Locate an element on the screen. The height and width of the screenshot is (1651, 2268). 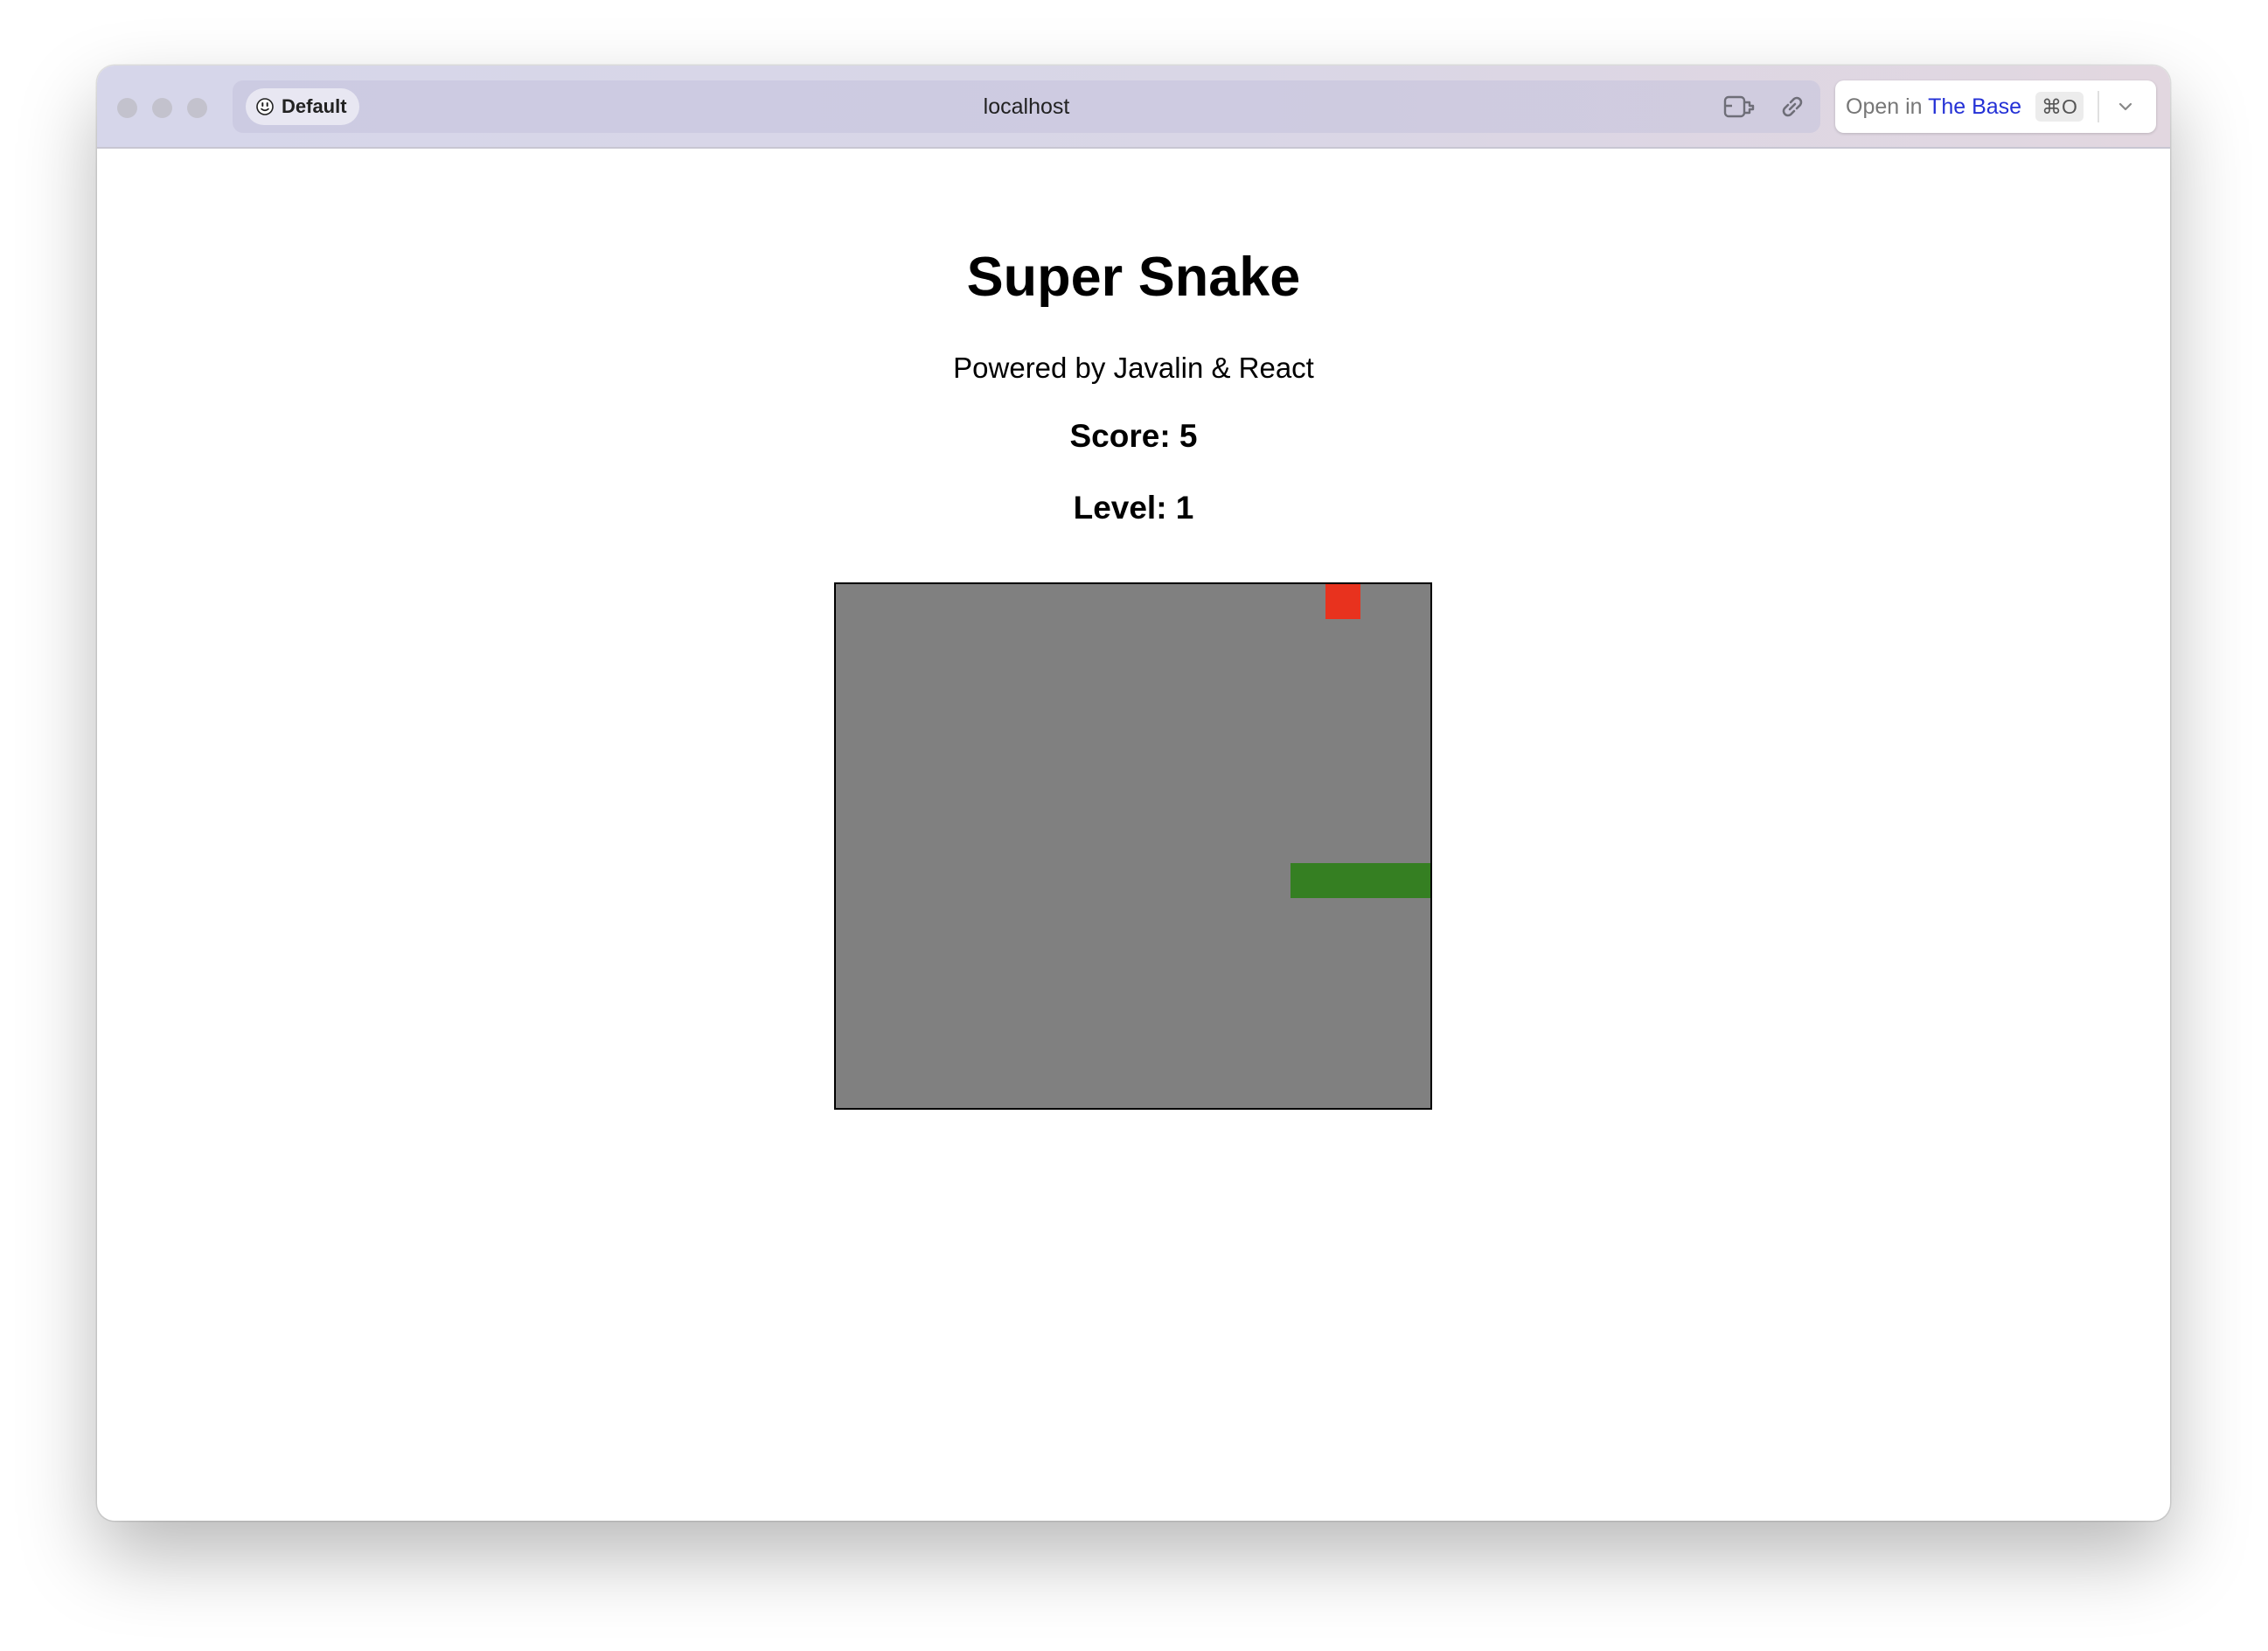
page-subtitle: Powered by Javalin & React is located at coordinates (1133, 368).